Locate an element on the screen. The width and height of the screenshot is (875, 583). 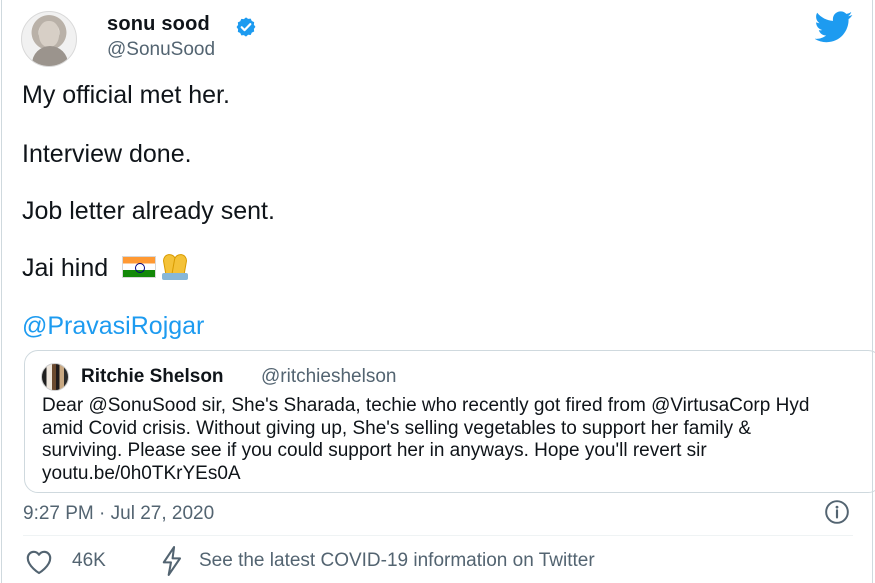
folded-hands-emoji is located at coordinates (175, 266).